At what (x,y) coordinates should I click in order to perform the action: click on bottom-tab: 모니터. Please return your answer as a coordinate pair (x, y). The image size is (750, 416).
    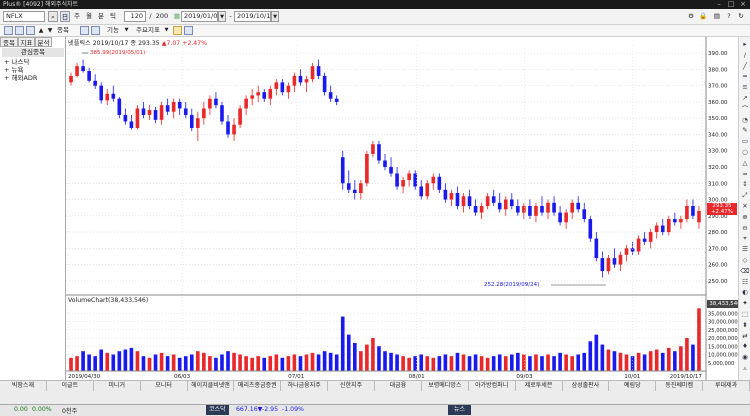
    Looking at the image, I should click on (164, 386).